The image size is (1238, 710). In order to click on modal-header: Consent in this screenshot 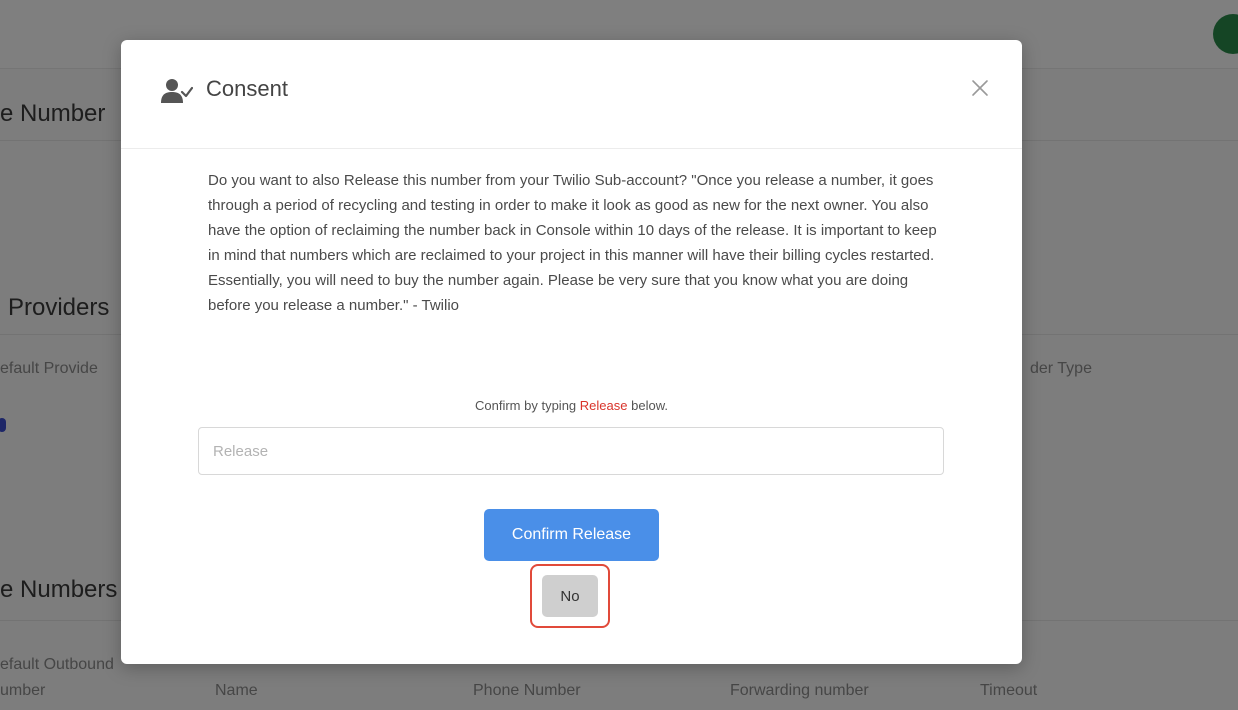, I will do `click(571, 94)`.